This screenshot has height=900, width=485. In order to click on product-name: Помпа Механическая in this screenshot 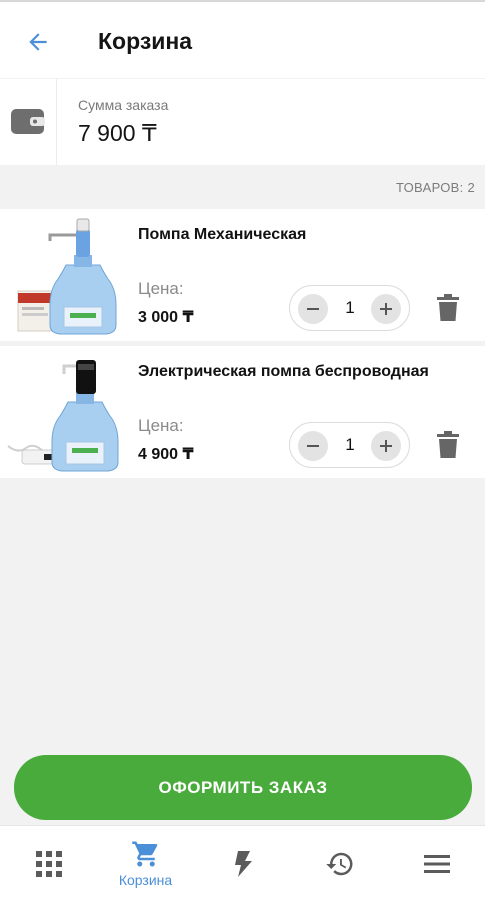, I will do `click(222, 234)`.